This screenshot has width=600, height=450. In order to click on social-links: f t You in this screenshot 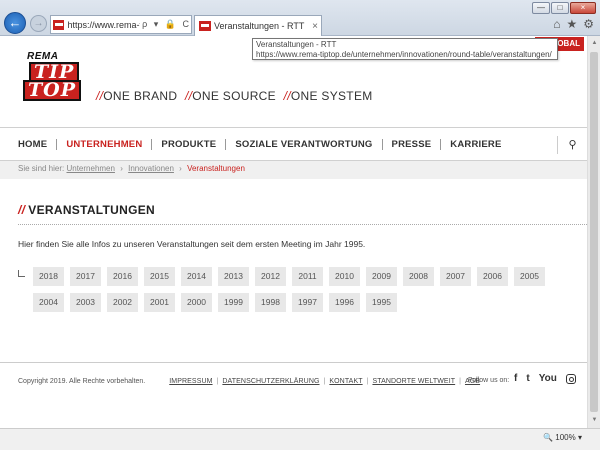, I will do `click(545, 378)`.